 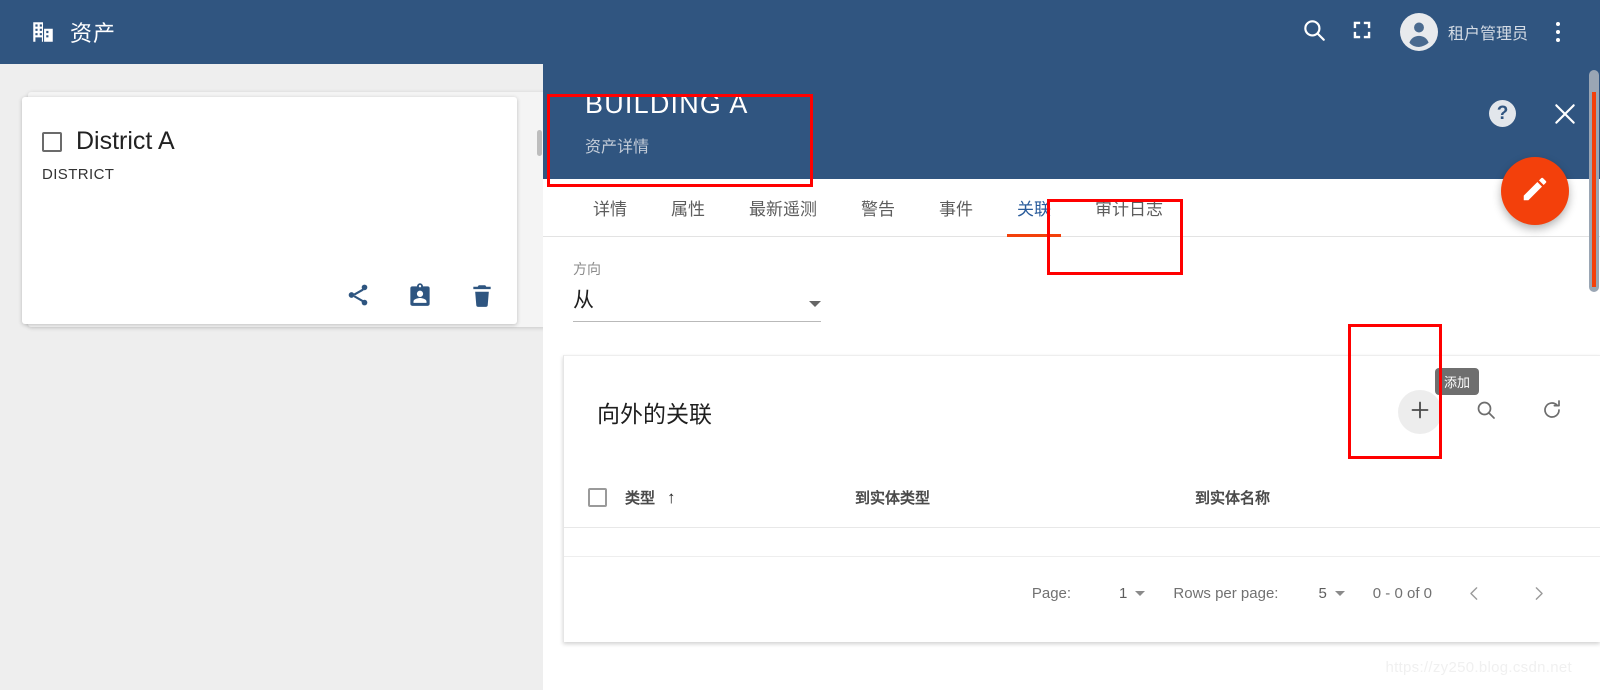 I want to click on asset-select-checkbox, so click(x=52, y=141).